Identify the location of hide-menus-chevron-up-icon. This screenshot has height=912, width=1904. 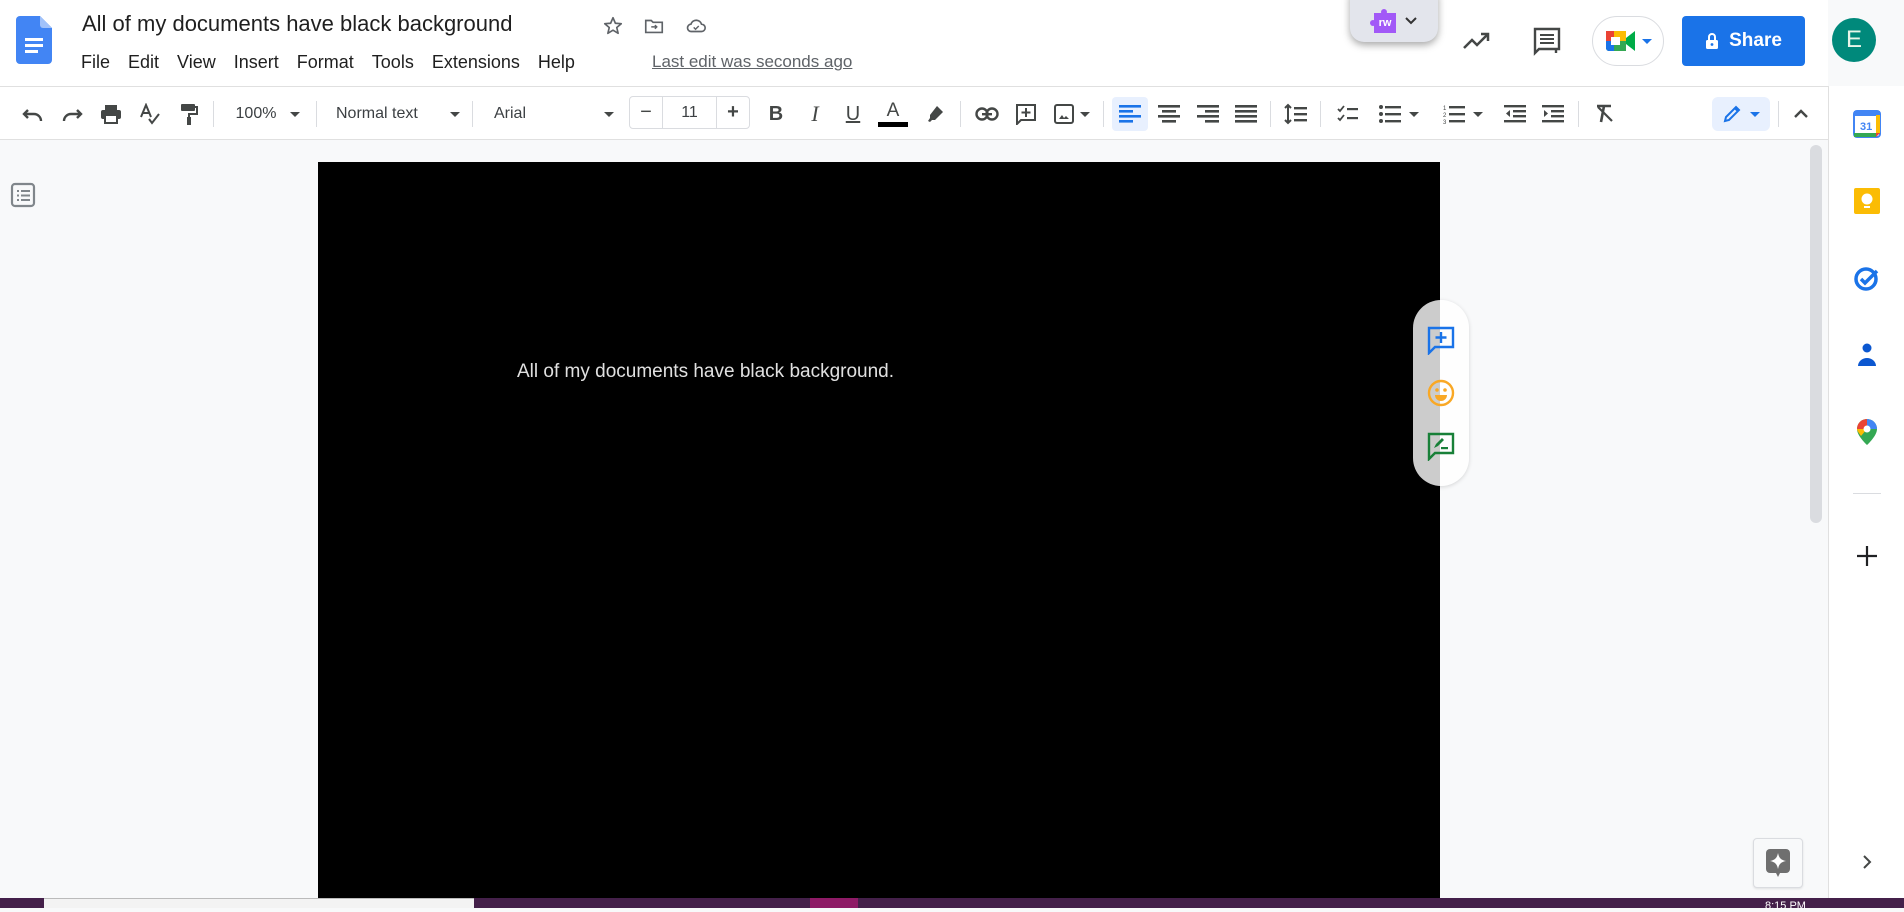
(1801, 114).